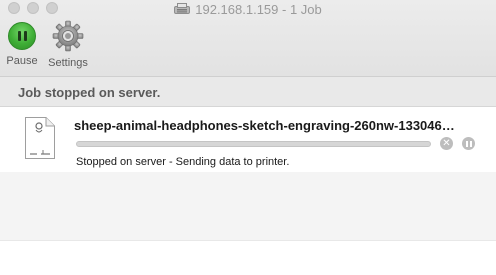  I want to click on job-progress-bar, so click(253, 144).